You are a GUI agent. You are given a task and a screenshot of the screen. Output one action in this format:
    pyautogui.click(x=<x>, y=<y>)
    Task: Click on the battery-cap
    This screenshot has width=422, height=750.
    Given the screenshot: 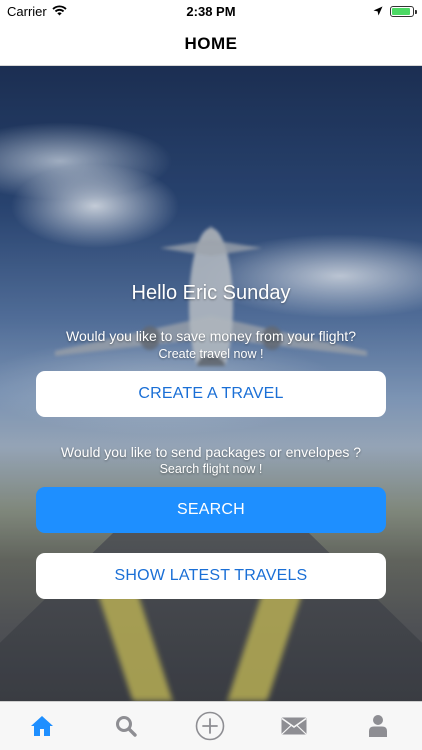 What is the action you would take?
    pyautogui.click(x=416, y=12)
    